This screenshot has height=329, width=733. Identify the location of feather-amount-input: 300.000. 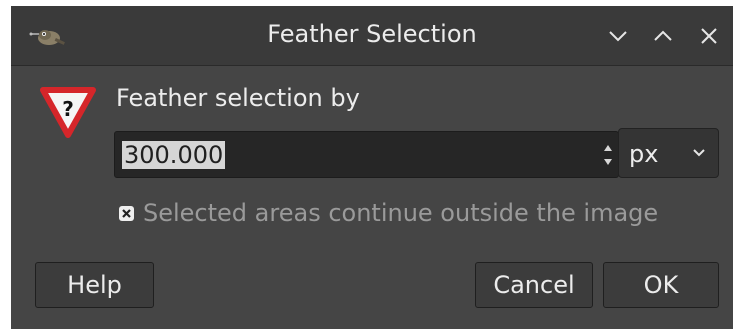
(366, 154).